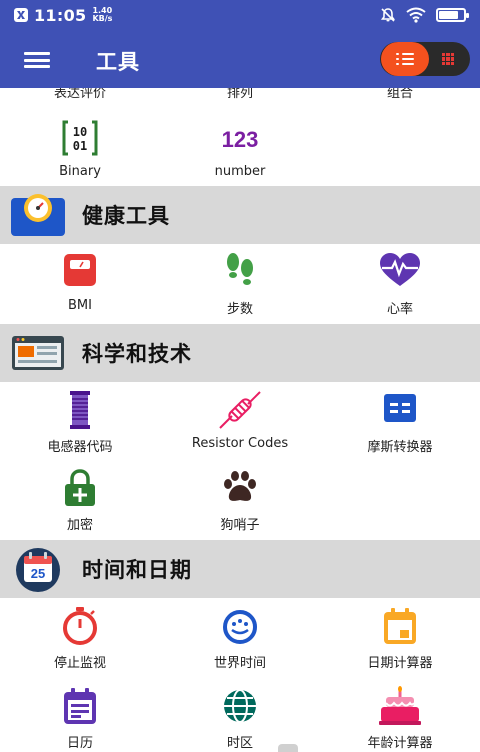 This screenshot has width=480, height=752. What do you see at coordinates (79, 743) in the screenshot?
I see `tool-label: 日历` at bounding box center [79, 743].